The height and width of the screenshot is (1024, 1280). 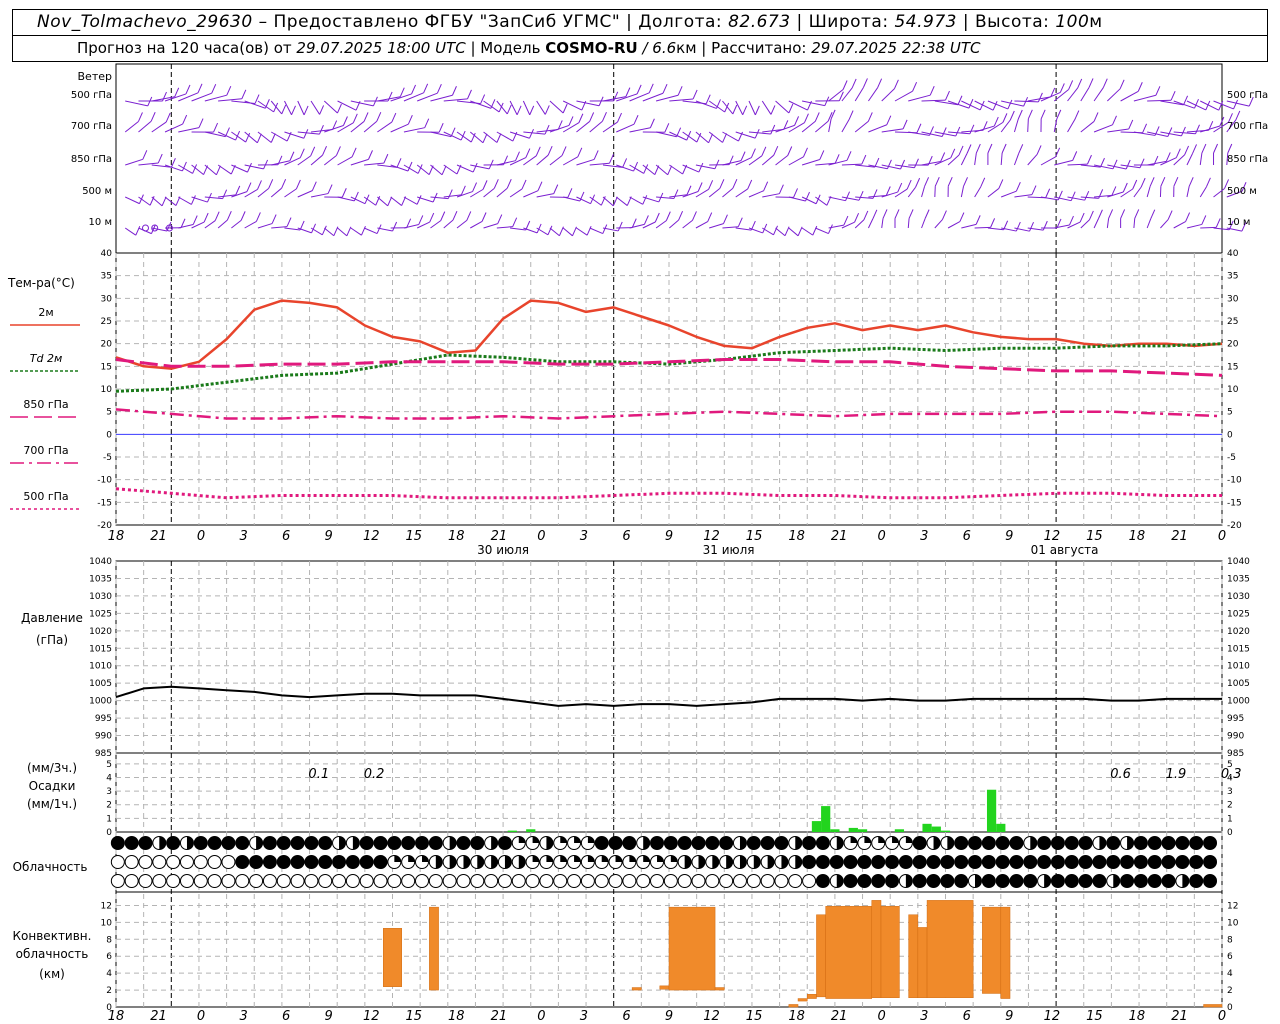 I want to click on legend-label: 700 гПа, so click(x=45, y=450).